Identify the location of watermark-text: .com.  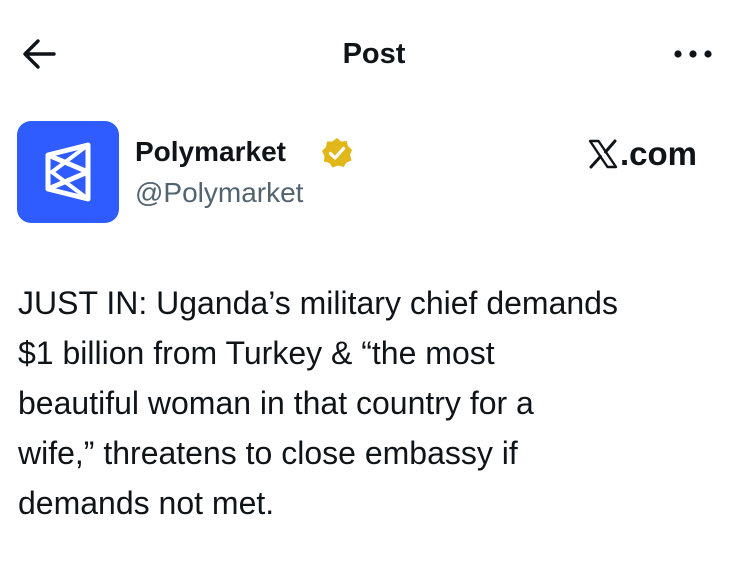
(659, 153).